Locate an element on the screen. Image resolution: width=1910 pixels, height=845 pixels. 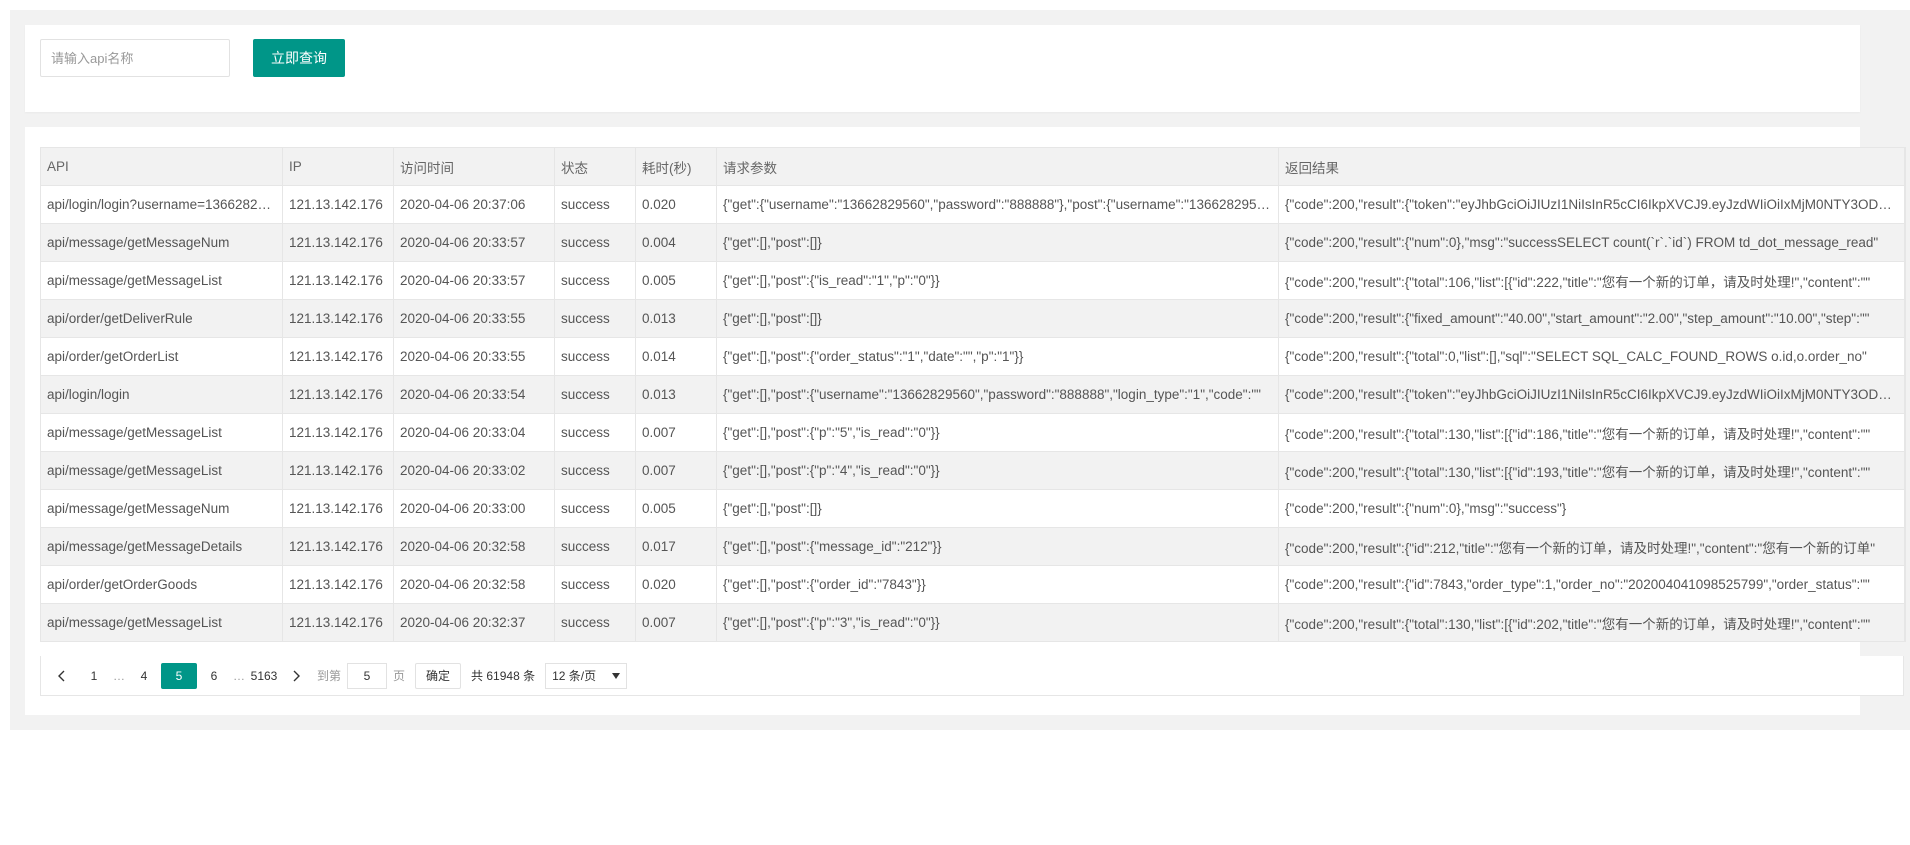
page-numbers: 1… 4 5 6… 5163 is located at coordinates (179, 675).